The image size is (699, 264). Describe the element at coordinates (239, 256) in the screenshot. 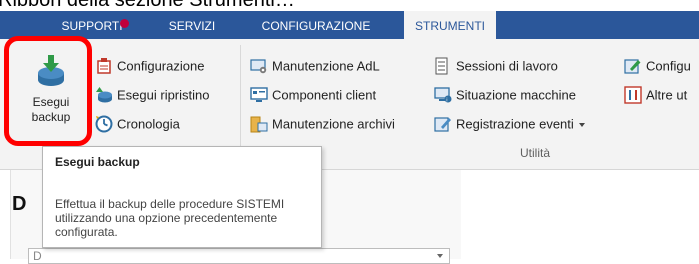

I see `dropdown-field: D` at that location.